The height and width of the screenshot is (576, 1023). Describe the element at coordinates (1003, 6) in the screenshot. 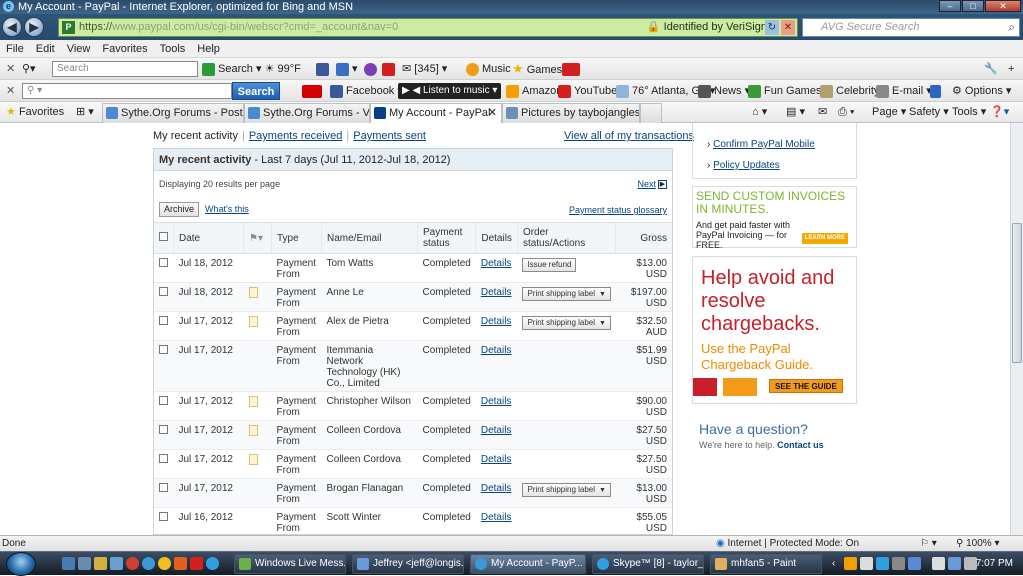

I see `close-window-button: ✕` at that location.